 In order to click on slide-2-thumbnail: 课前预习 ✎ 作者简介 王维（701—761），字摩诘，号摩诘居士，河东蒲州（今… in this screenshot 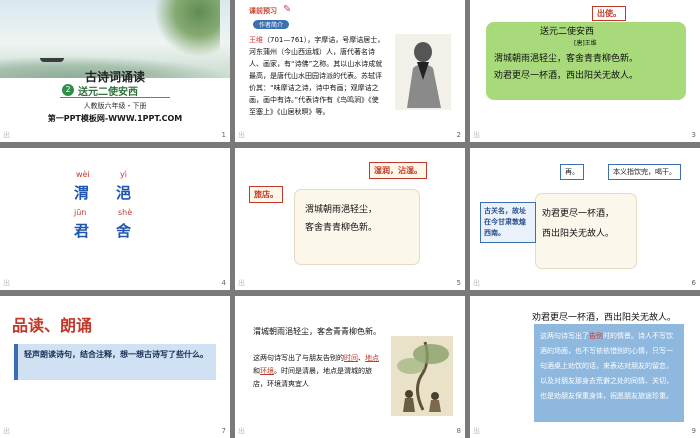, I will do `click(350, 71)`.